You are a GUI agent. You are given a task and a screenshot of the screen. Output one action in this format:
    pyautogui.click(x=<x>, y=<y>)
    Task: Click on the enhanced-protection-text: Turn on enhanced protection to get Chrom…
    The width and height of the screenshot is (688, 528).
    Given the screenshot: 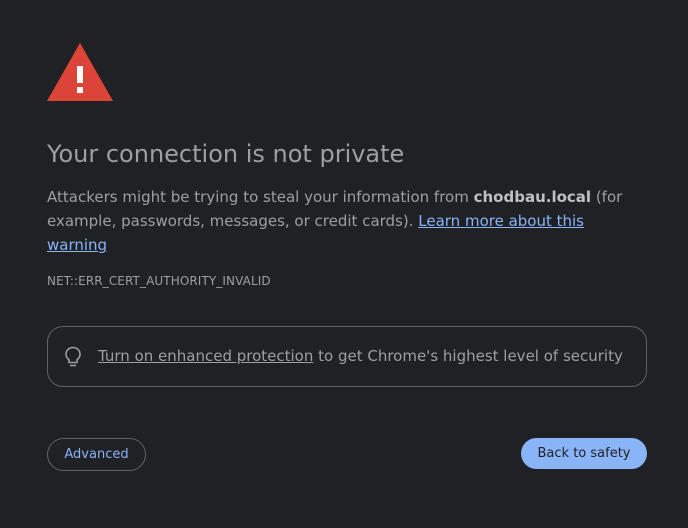 What is the action you would take?
    pyautogui.click(x=360, y=356)
    